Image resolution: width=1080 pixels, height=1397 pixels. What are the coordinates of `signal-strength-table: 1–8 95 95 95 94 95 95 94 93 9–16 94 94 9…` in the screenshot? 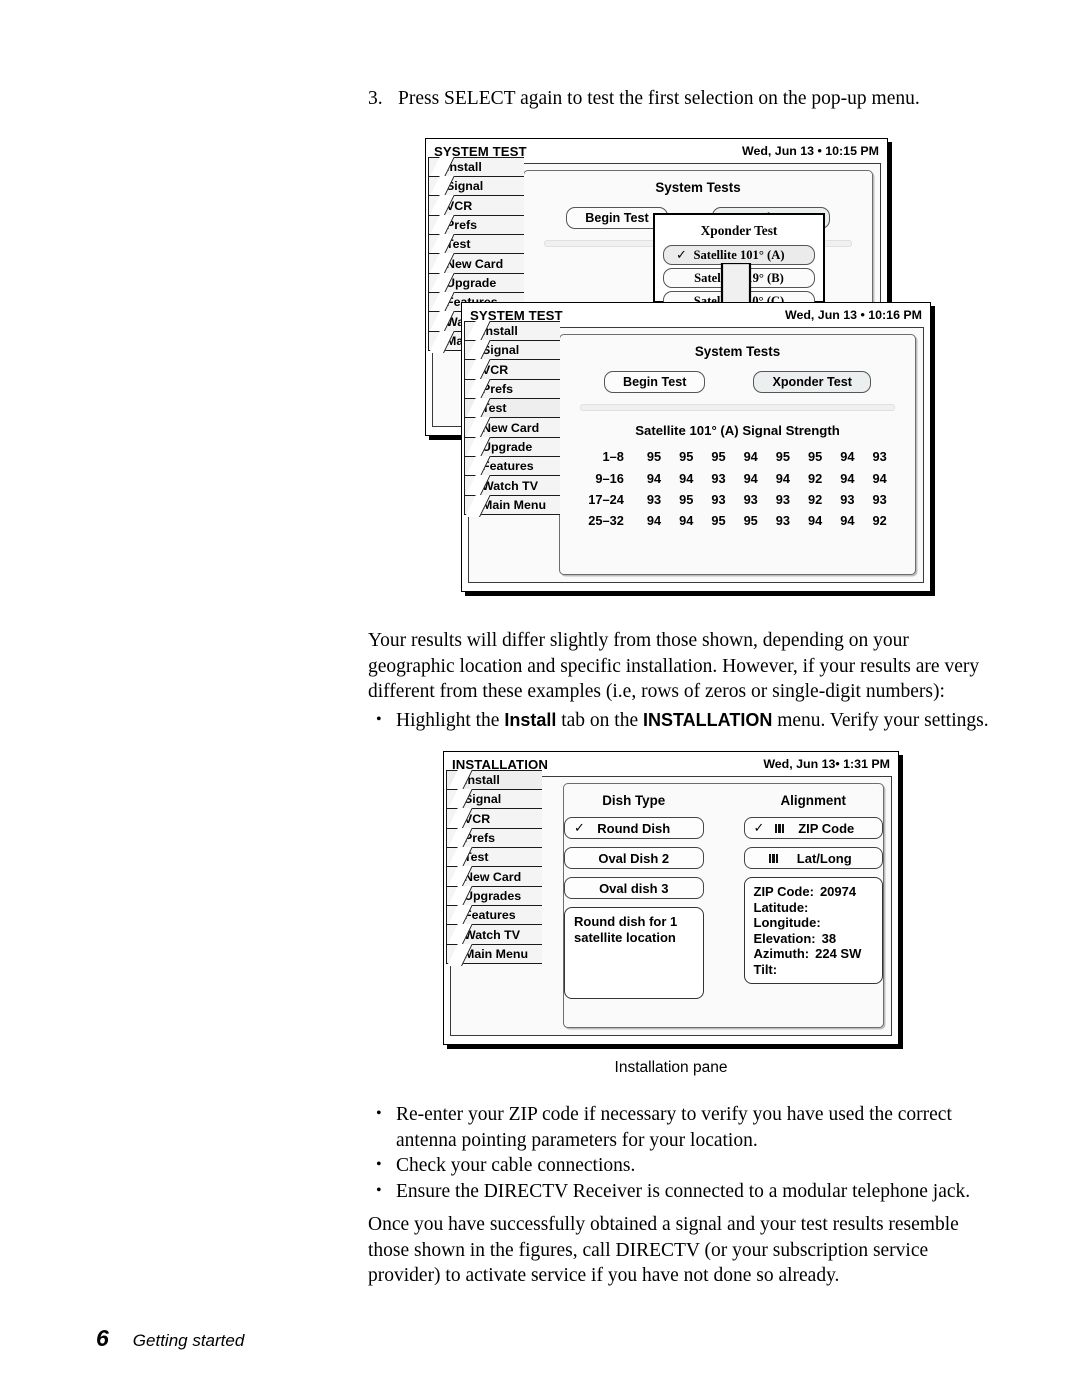 It's located at (737, 489).